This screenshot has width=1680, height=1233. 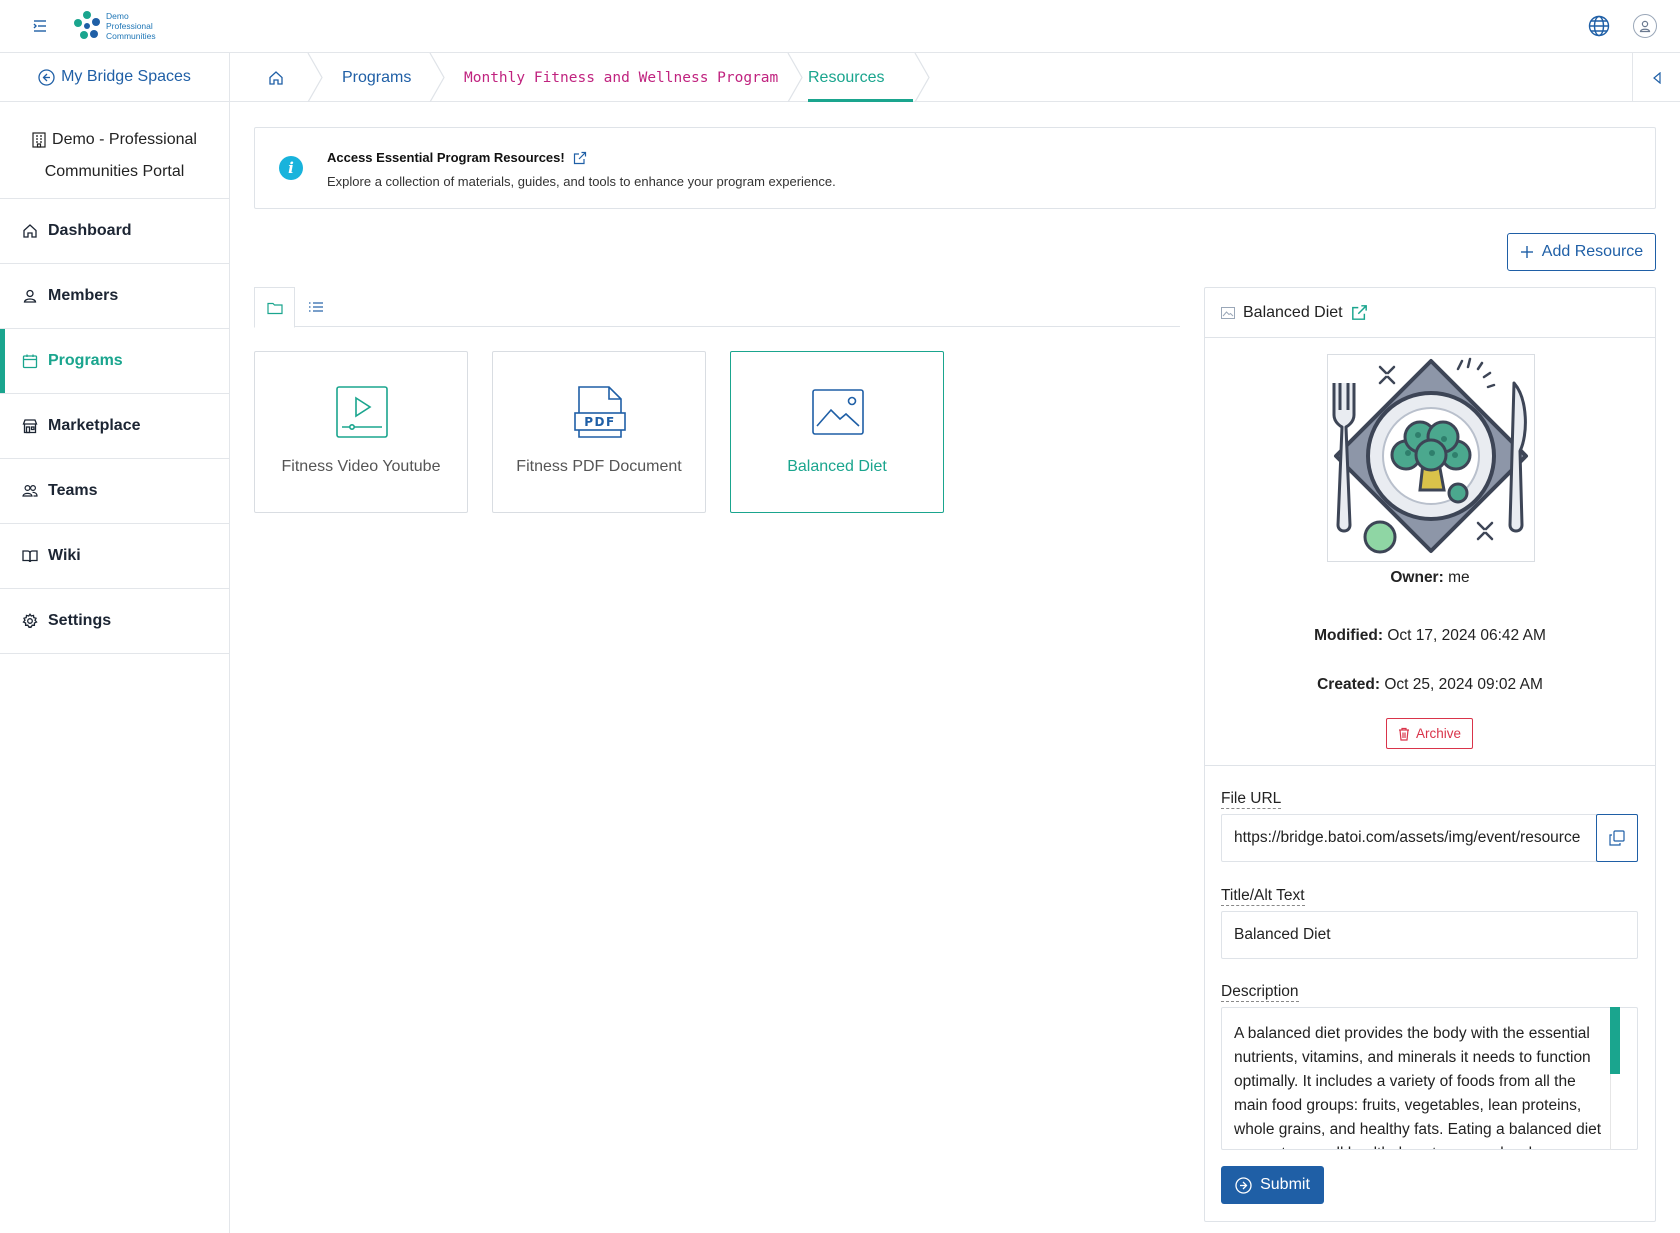 I want to click on sidebar-item-label: Marketplace, so click(x=94, y=425).